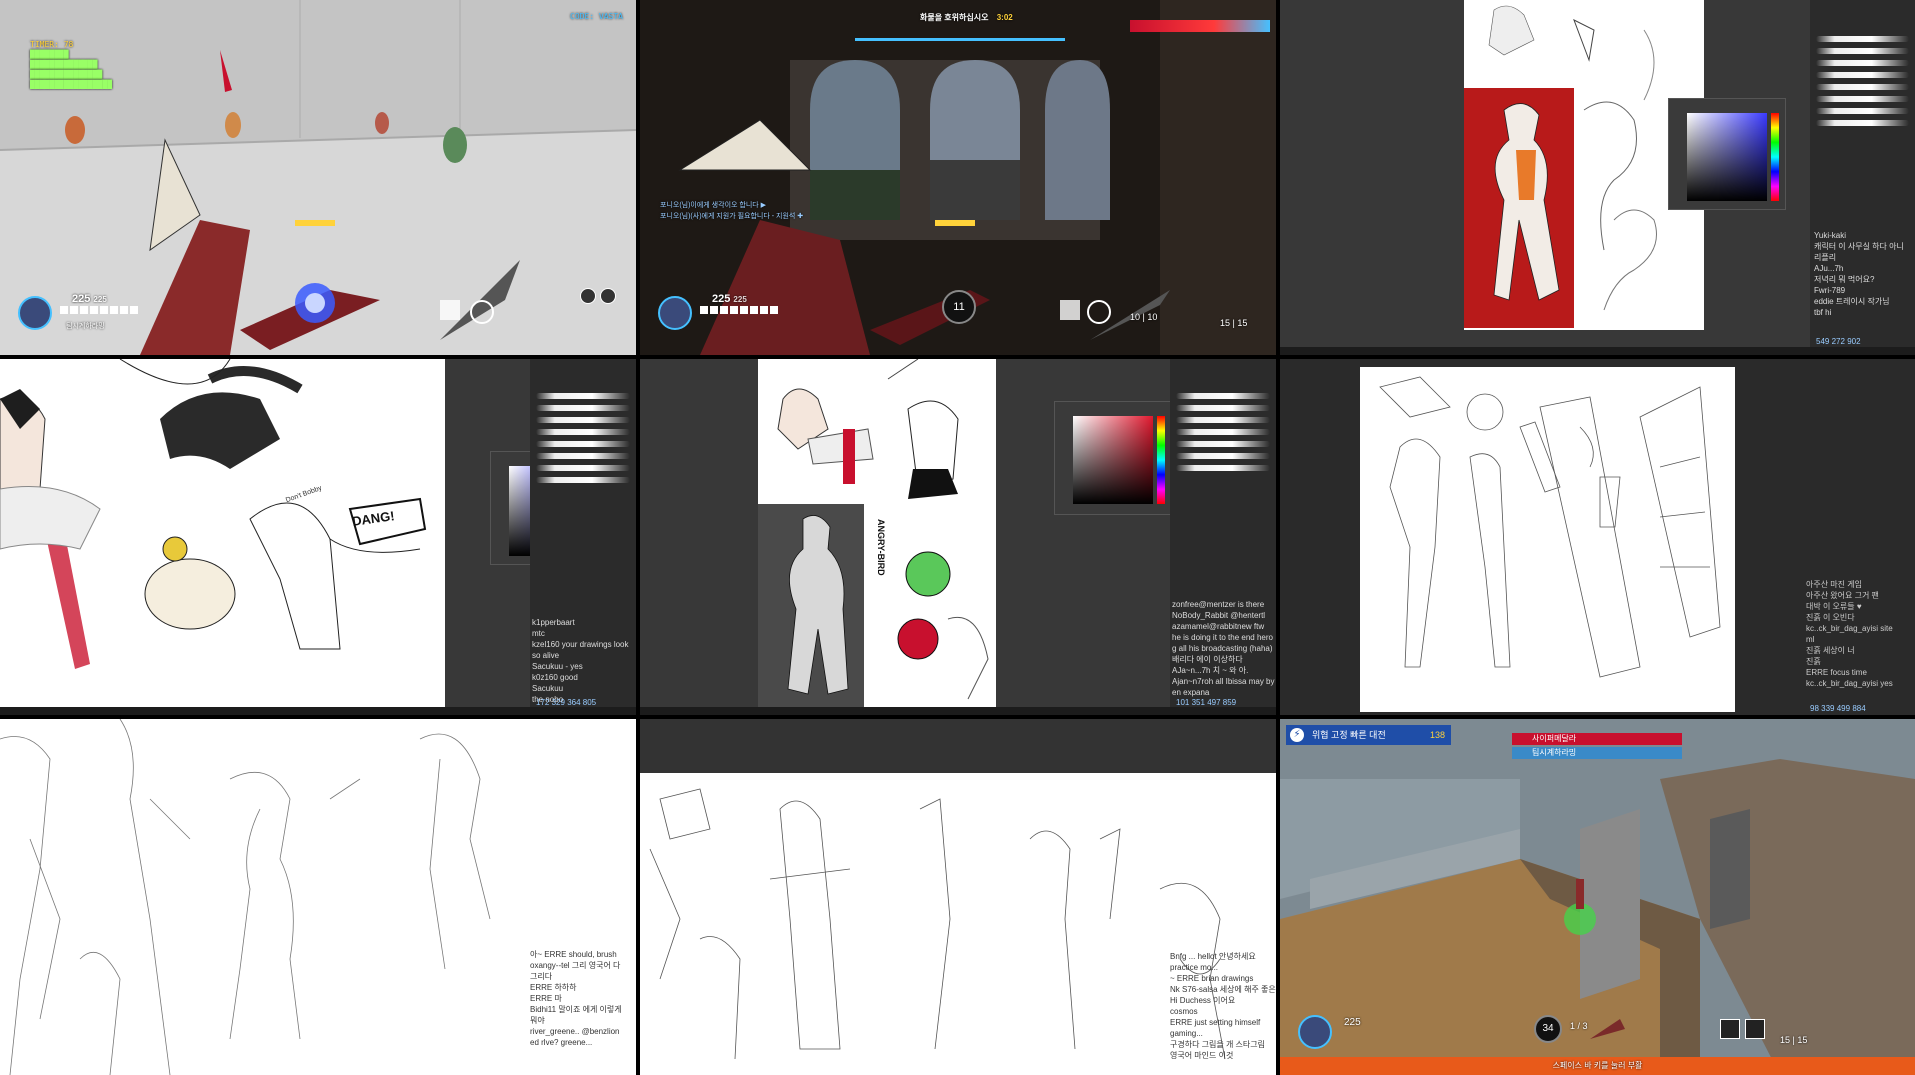 This screenshot has height=1075, width=1915. What do you see at coordinates (1218, 604) in the screenshot?
I see `chat-line: zonfree@mentzer is there` at bounding box center [1218, 604].